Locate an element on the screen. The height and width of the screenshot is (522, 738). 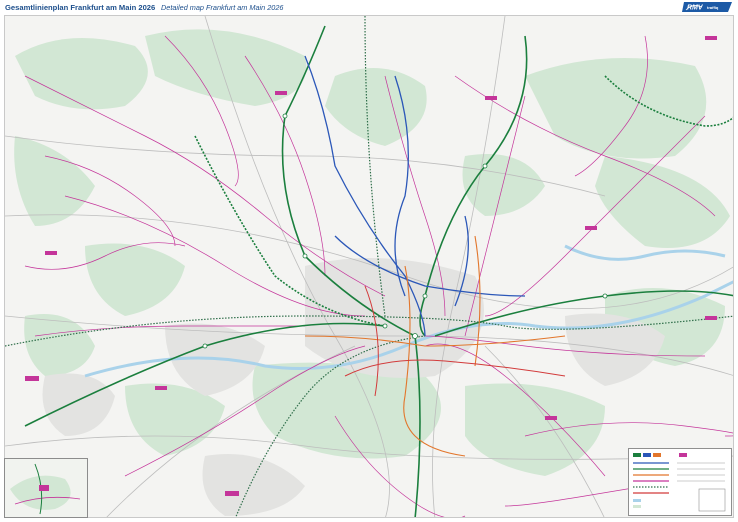
page-subtitle: Detailed map Frankfurt am Main 2026 is located at coordinates (222, 7).